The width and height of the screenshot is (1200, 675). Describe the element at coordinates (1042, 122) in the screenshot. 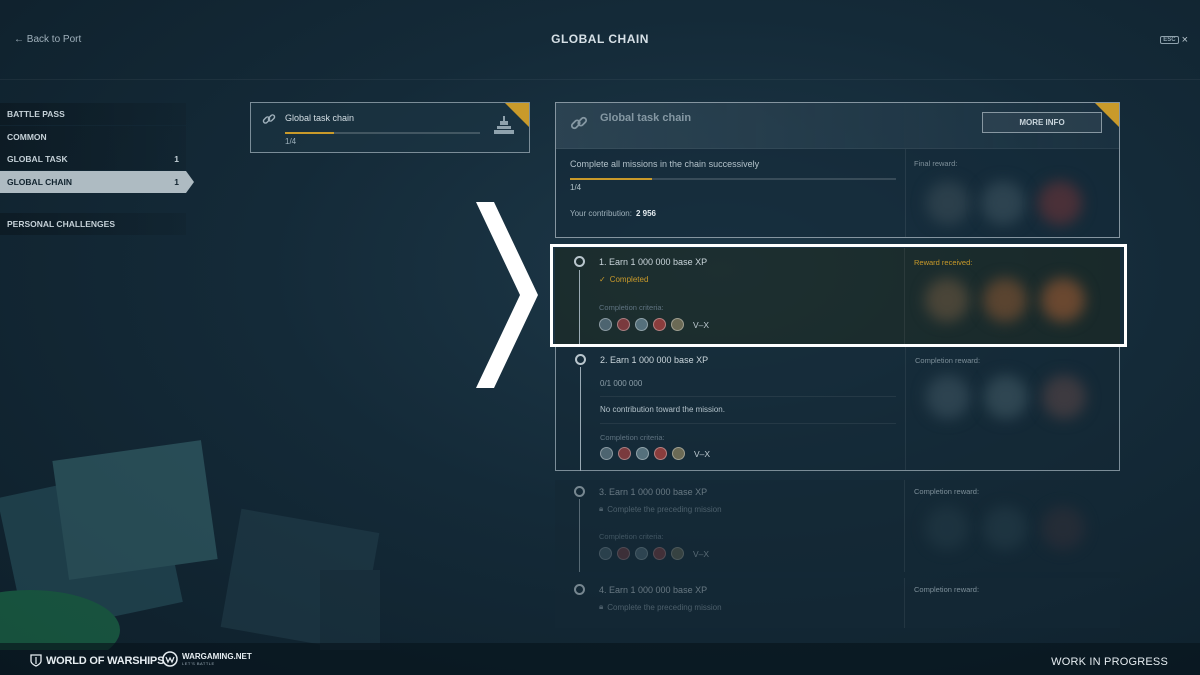

I see `more-info-button: MORE INFO` at that location.